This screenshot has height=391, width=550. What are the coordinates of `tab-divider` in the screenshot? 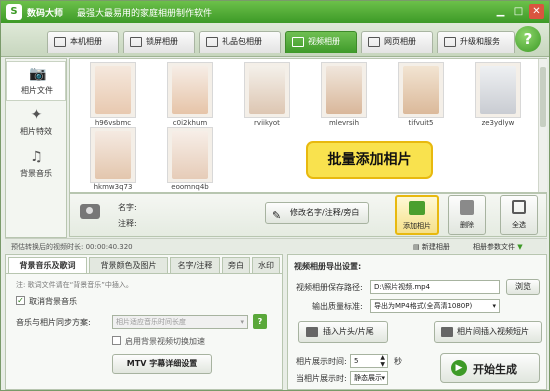 It's located at (144, 273).